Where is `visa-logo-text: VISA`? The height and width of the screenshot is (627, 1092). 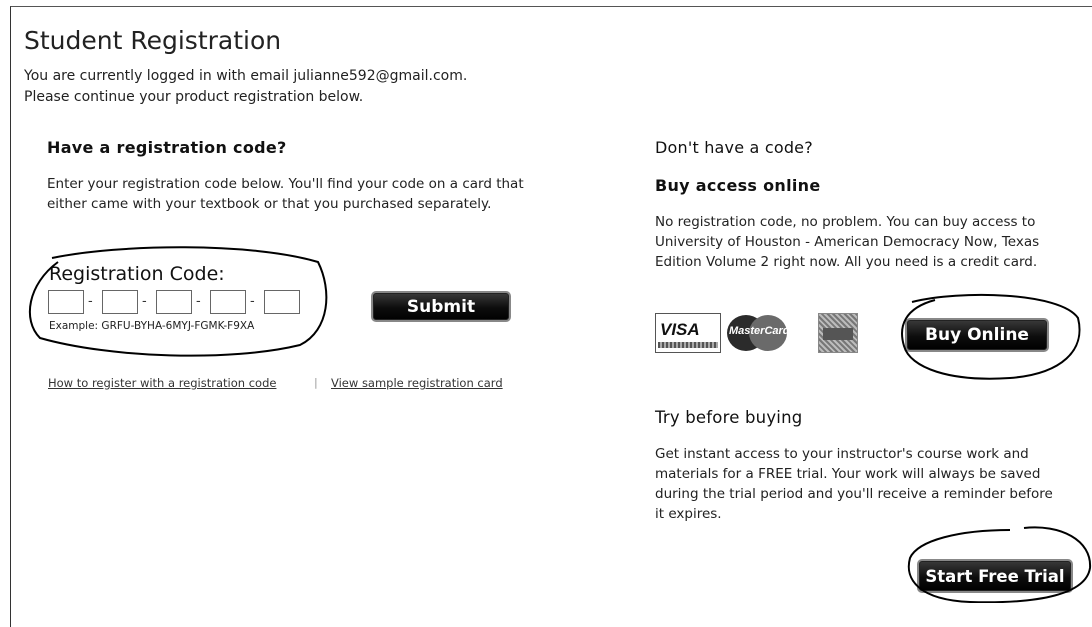
visa-logo-text: VISA is located at coordinates (680, 329).